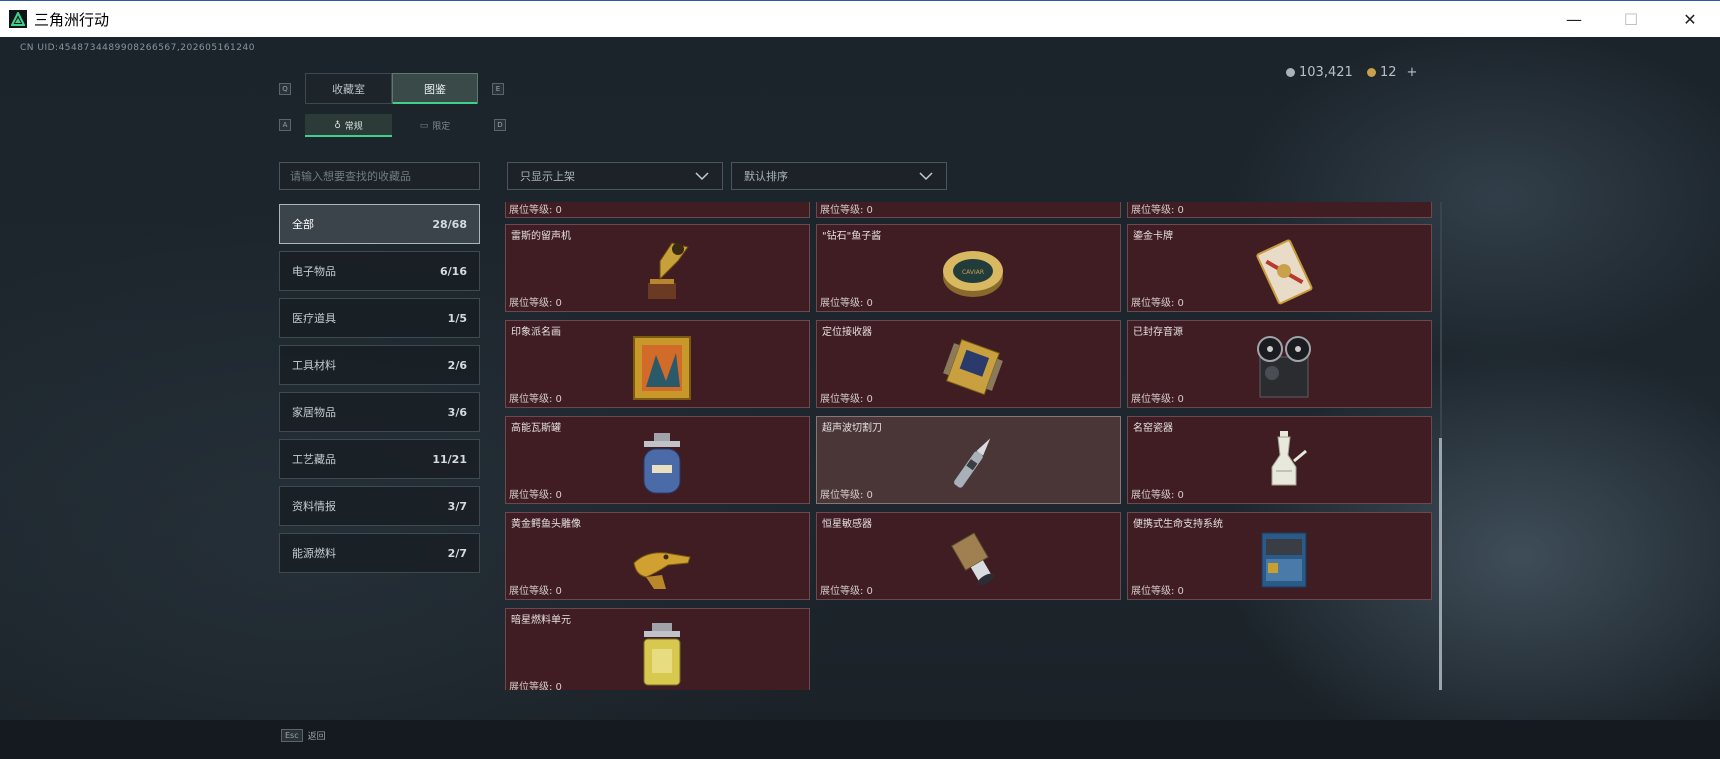 This screenshot has height=759, width=1720. What do you see at coordinates (968, 364) in the screenshot?
I see `collection-card: 定位接收器 展位等级: 0` at bounding box center [968, 364].